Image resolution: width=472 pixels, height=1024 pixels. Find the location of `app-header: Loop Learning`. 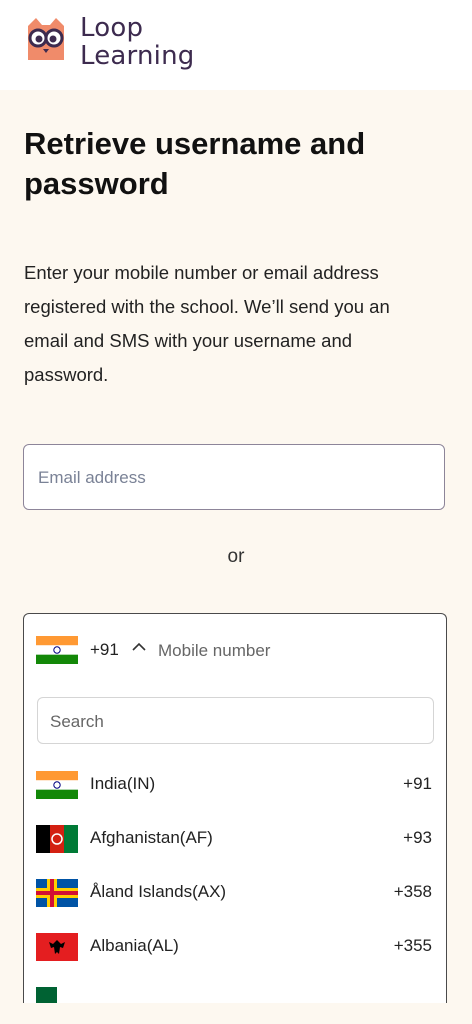

app-header: Loop Learning is located at coordinates (236, 45).